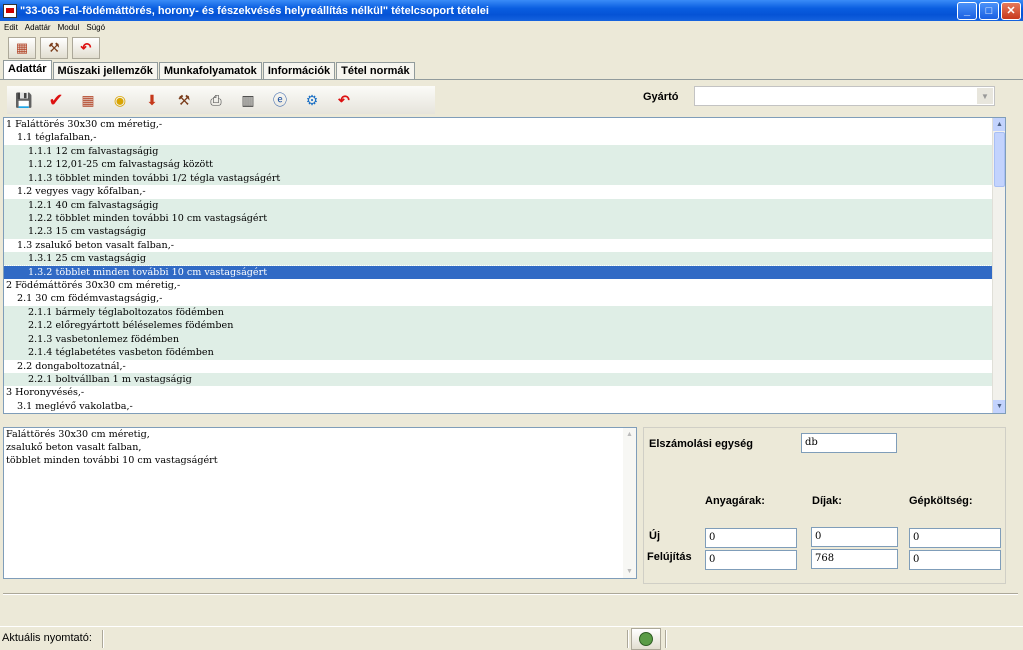  What do you see at coordinates (10, 10) in the screenshot?
I see `app-icon` at bounding box center [10, 10].